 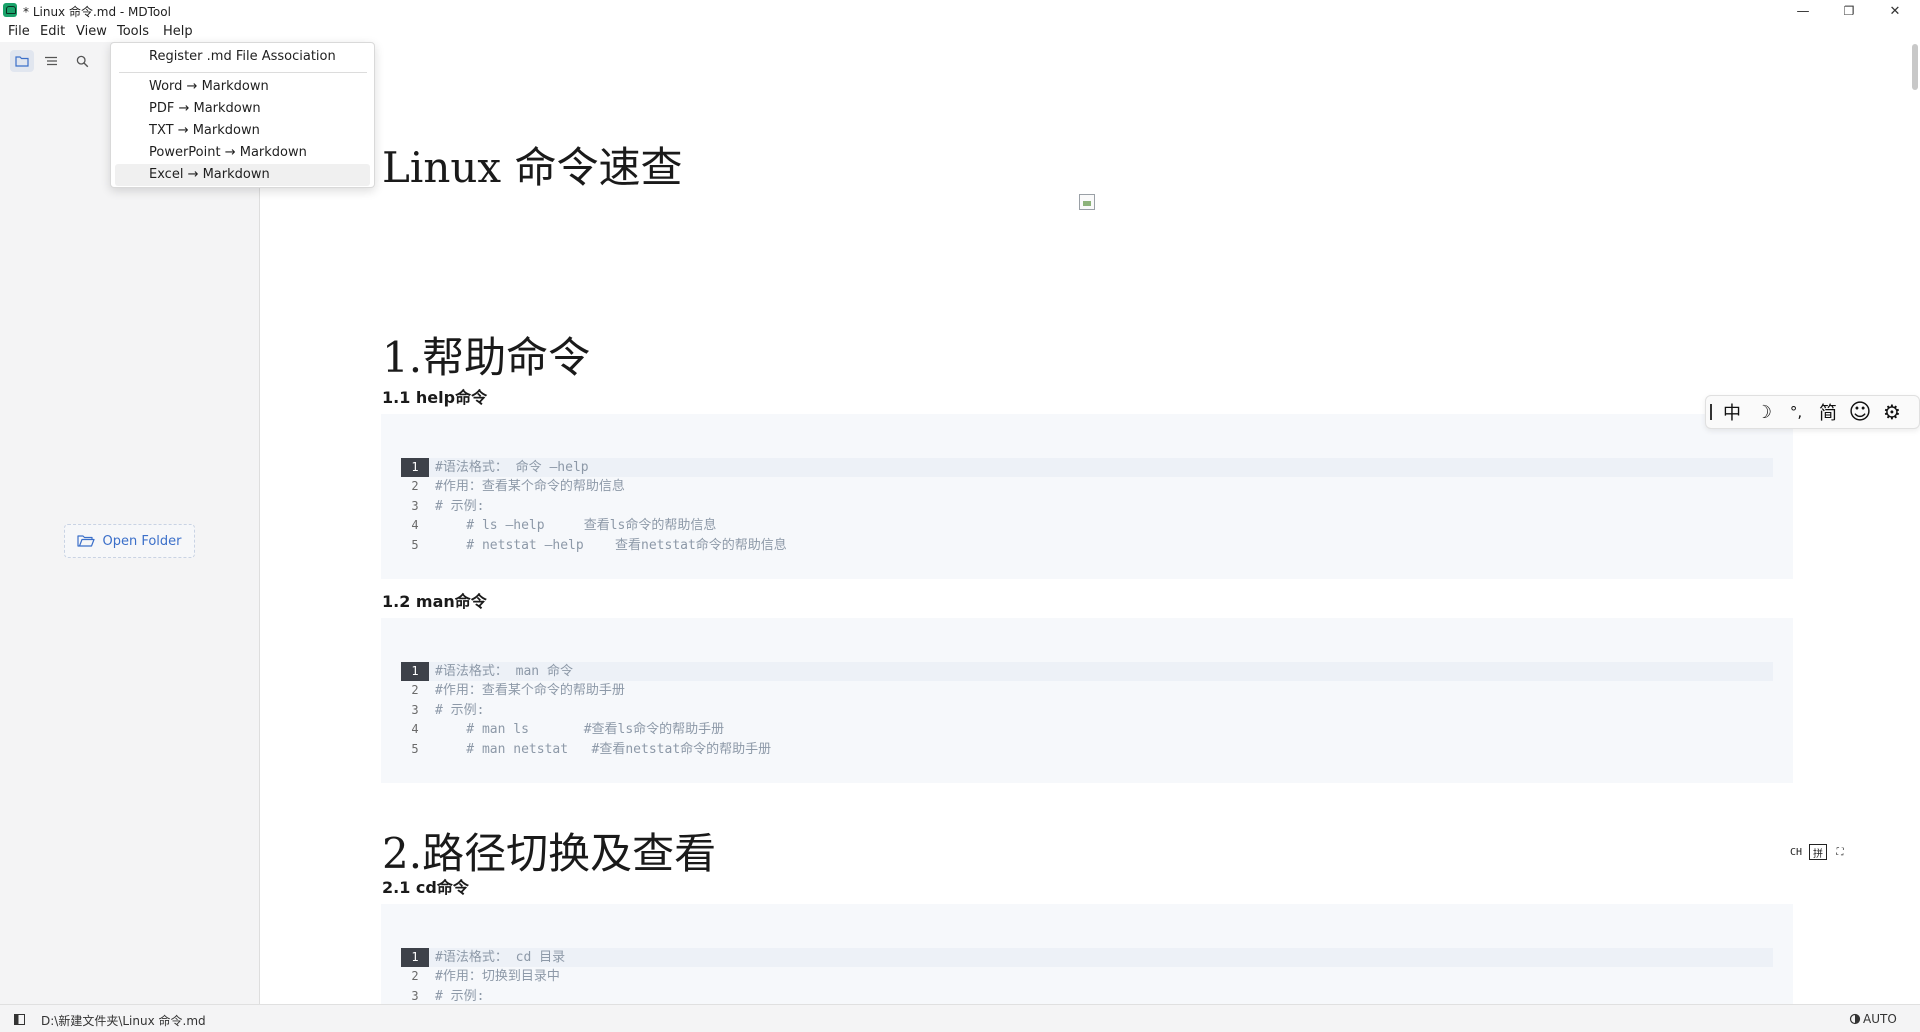 What do you see at coordinates (10, 10) in the screenshot?
I see `app-logo-icon` at bounding box center [10, 10].